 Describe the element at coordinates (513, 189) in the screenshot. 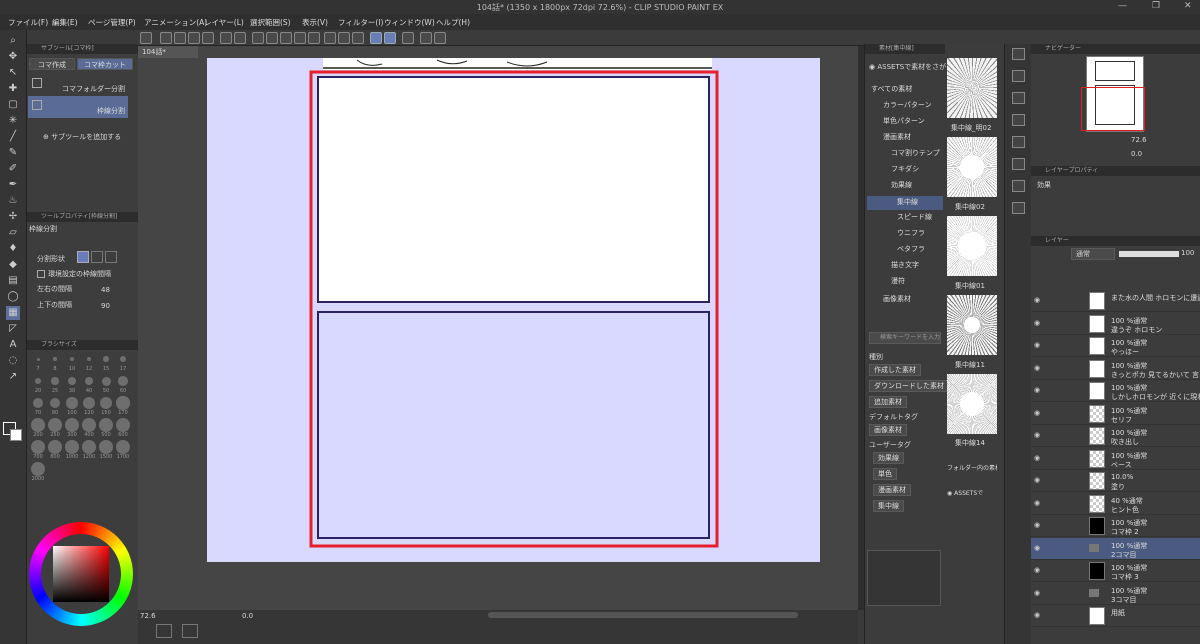

I see `panel-top-frame` at that location.